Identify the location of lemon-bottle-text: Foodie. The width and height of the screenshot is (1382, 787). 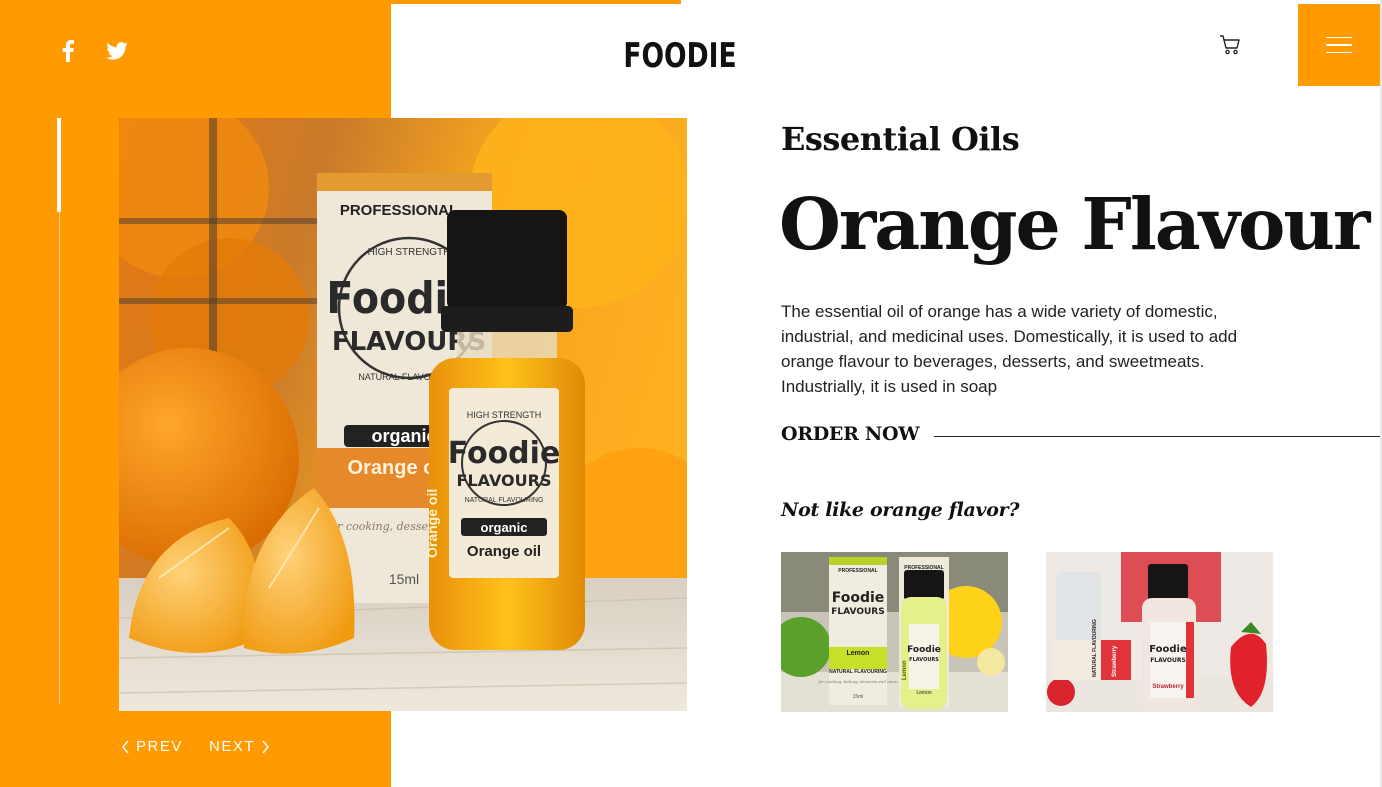
(924, 650).